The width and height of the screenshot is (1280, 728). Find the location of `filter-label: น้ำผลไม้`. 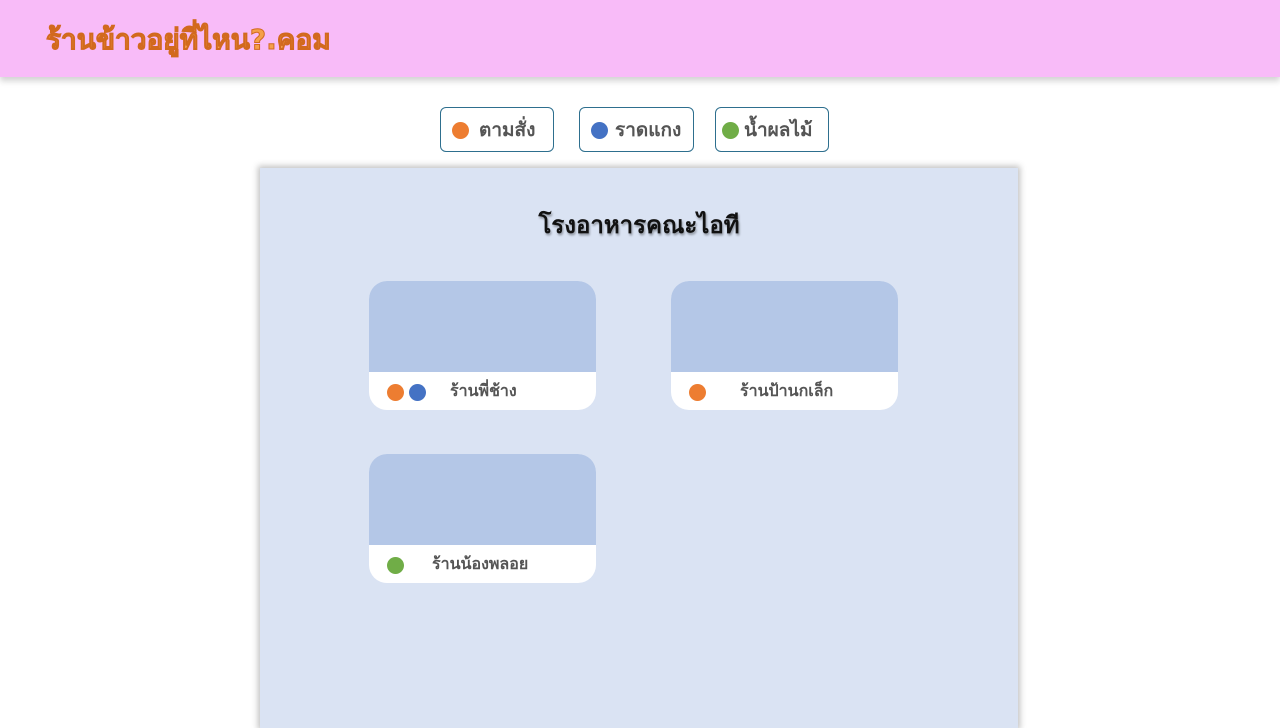

filter-label: น้ำผลไม้ is located at coordinates (778, 130).